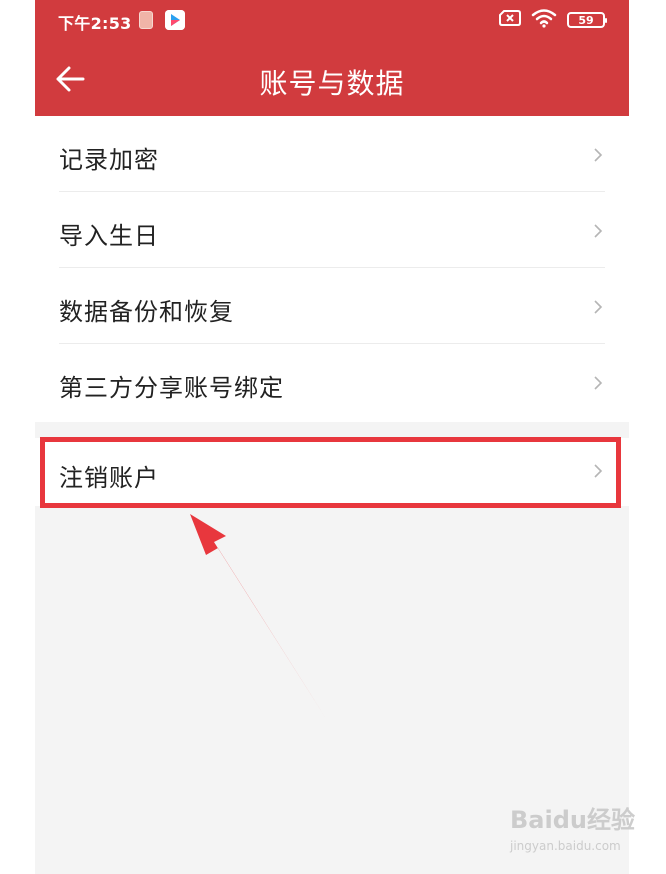  I want to click on battery-level: 59, so click(586, 20).